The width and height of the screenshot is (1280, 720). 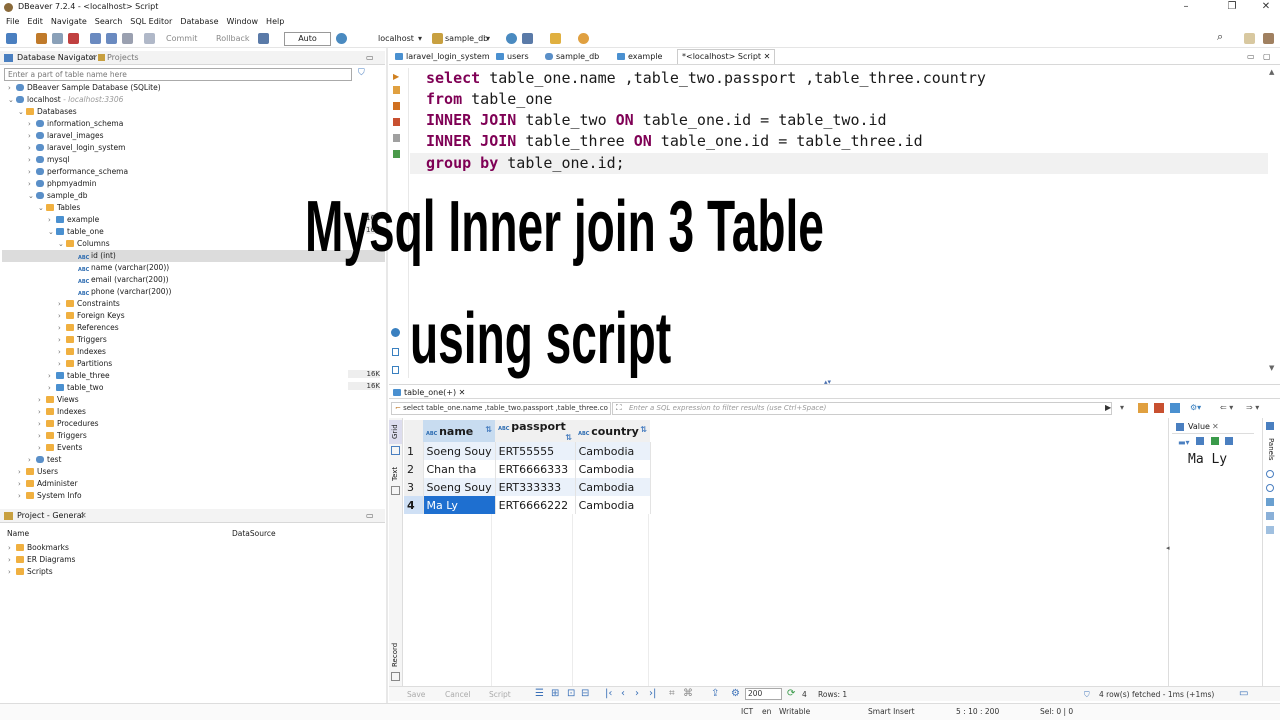 What do you see at coordinates (88, 328) in the screenshot?
I see `tree-item: › References` at bounding box center [88, 328].